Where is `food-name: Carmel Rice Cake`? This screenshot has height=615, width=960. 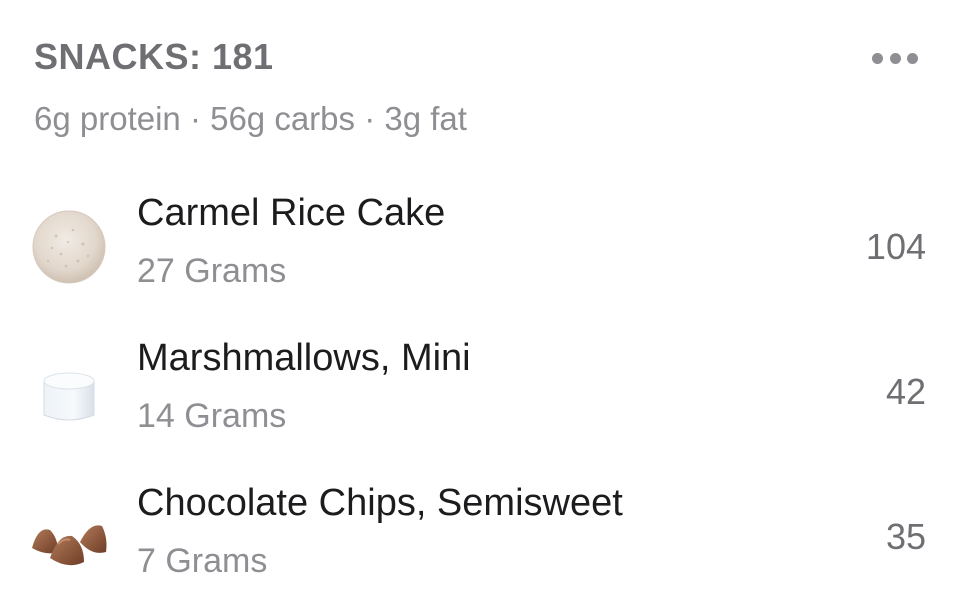 food-name: Carmel Rice Cake is located at coordinates (291, 213).